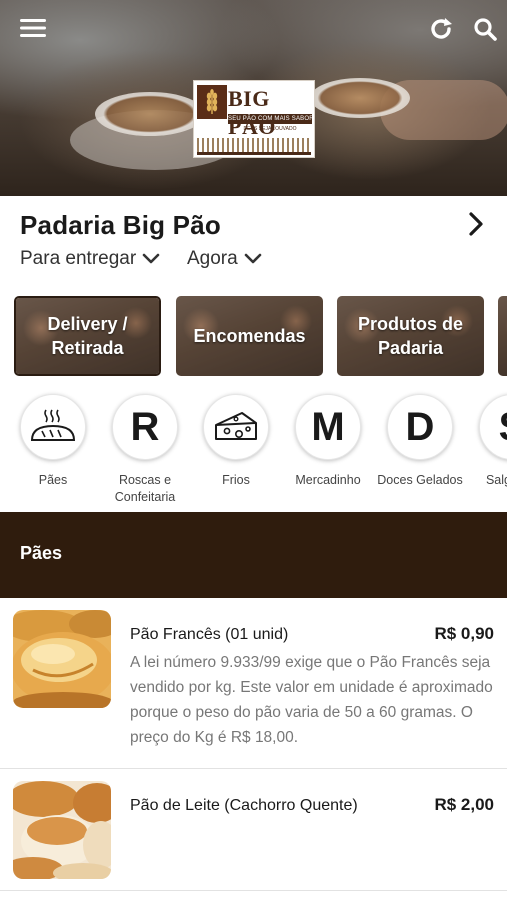  What do you see at coordinates (53, 480) in the screenshot?
I see `category-name: Pães` at bounding box center [53, 480].